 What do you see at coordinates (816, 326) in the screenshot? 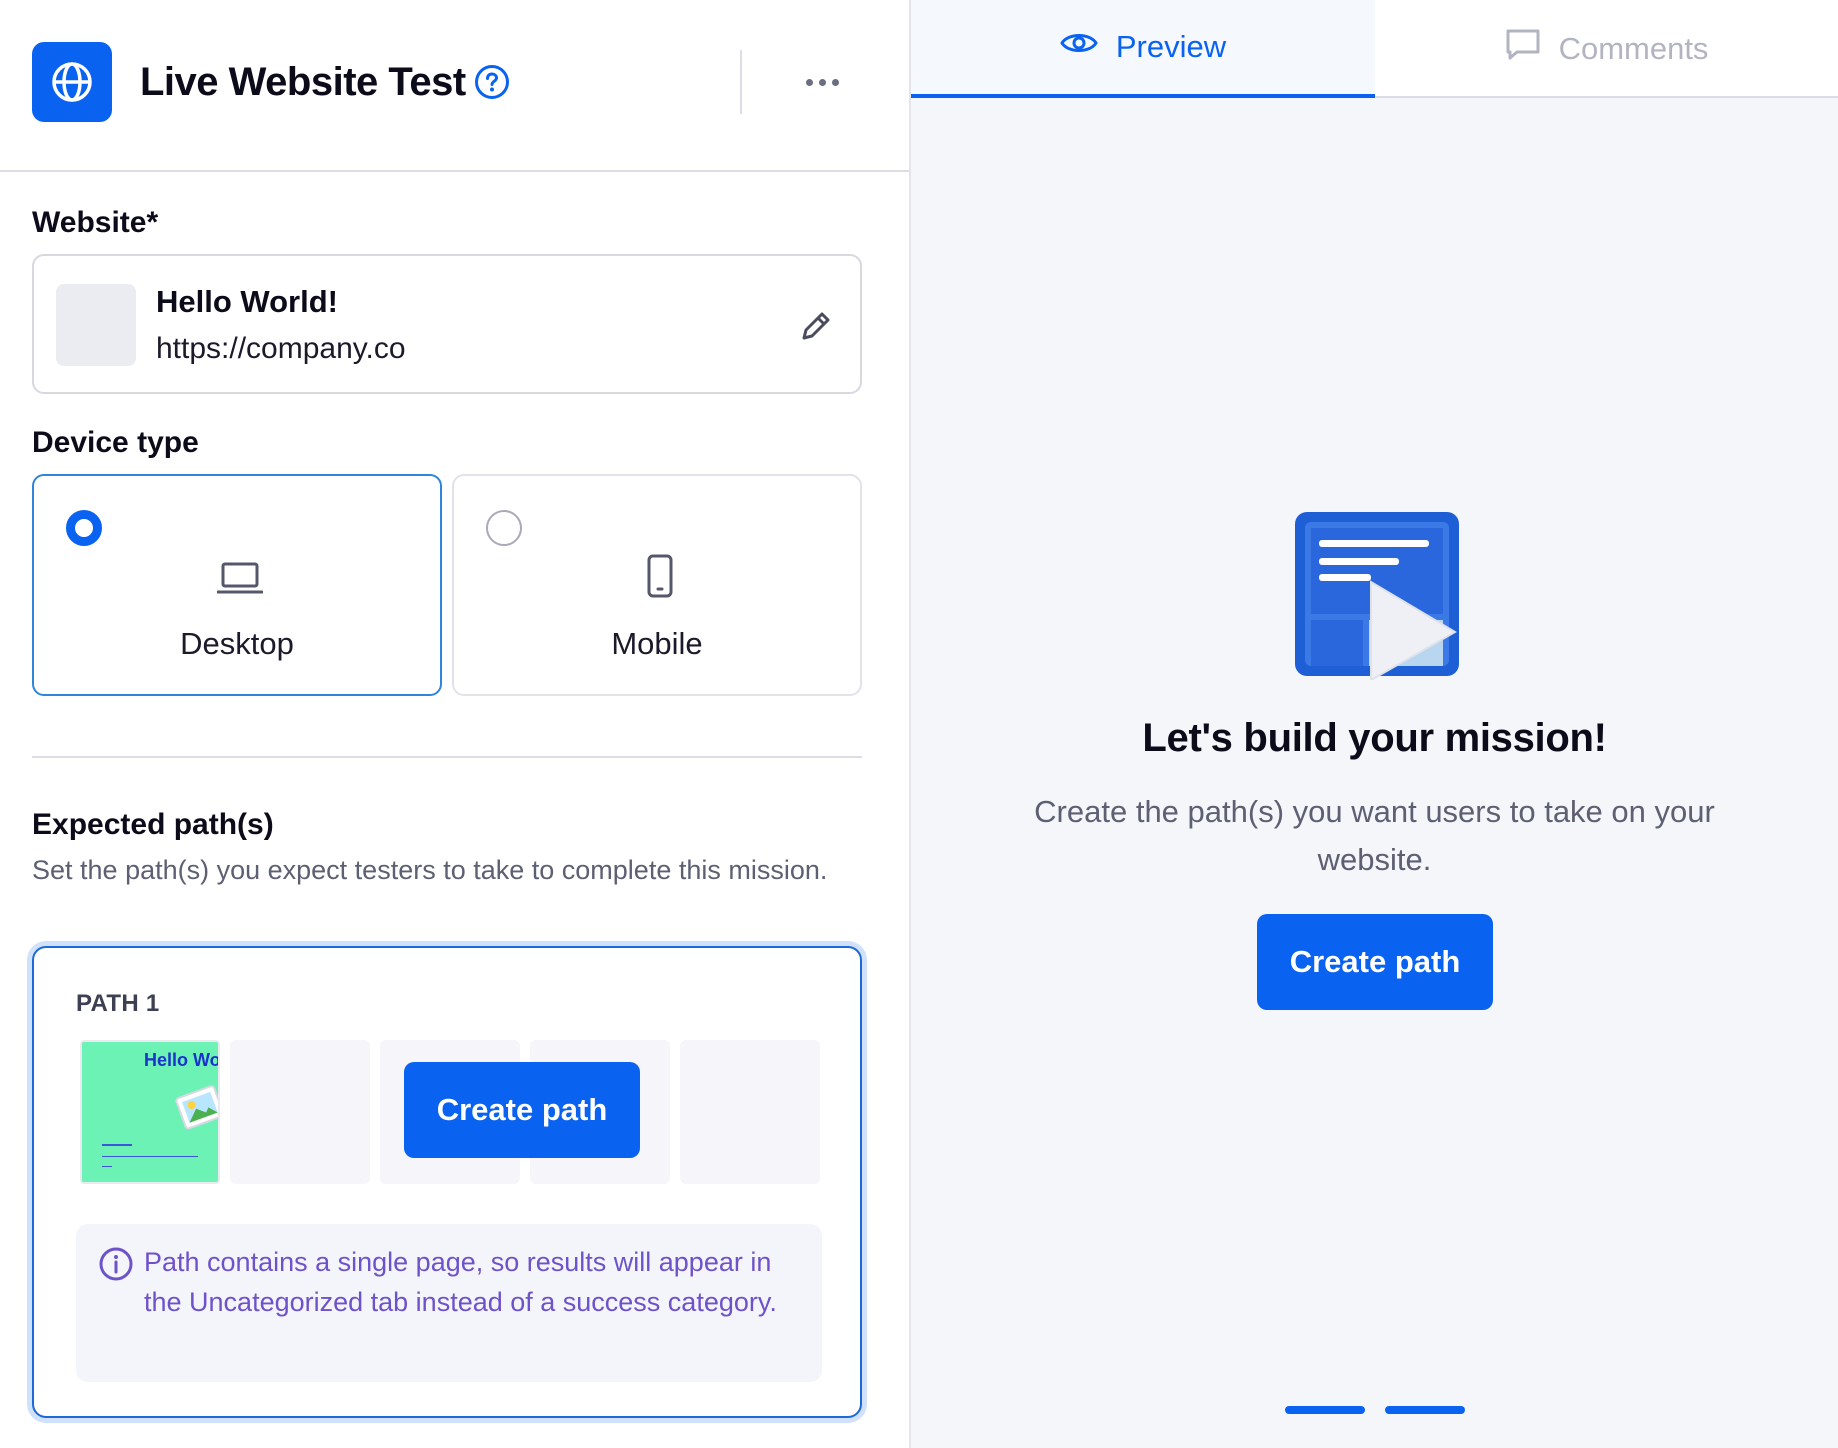
I see `pencil-icon` at bounding box center [816, 326].